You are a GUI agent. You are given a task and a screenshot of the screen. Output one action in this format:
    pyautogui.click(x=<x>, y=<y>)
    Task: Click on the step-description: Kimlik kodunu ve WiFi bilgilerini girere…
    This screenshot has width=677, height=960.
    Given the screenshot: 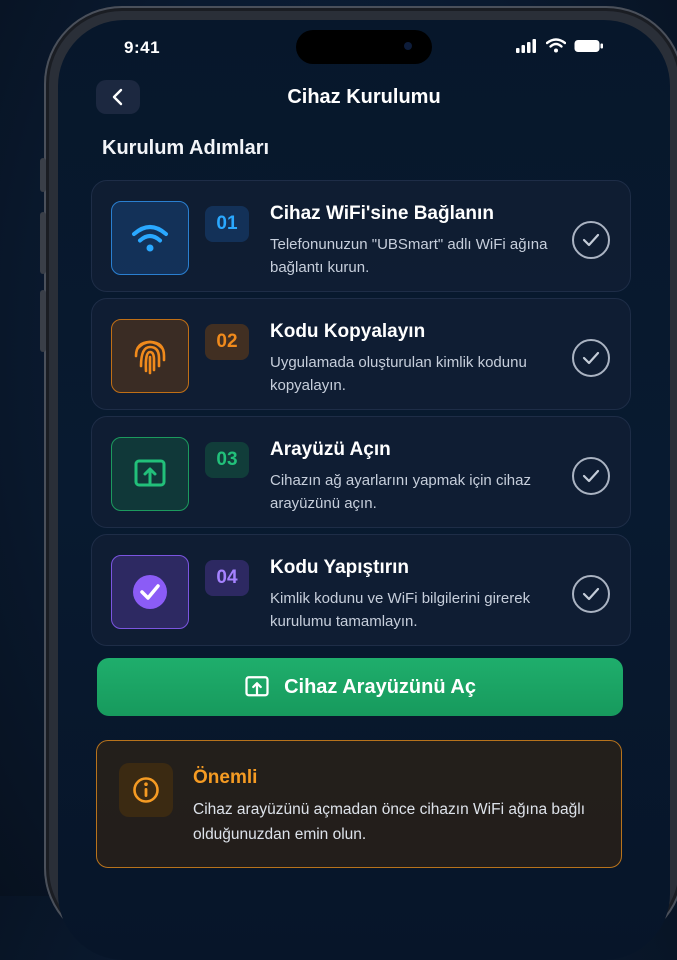 What is the action you would take?
    pyautogui.click(x=400, y=610)
    